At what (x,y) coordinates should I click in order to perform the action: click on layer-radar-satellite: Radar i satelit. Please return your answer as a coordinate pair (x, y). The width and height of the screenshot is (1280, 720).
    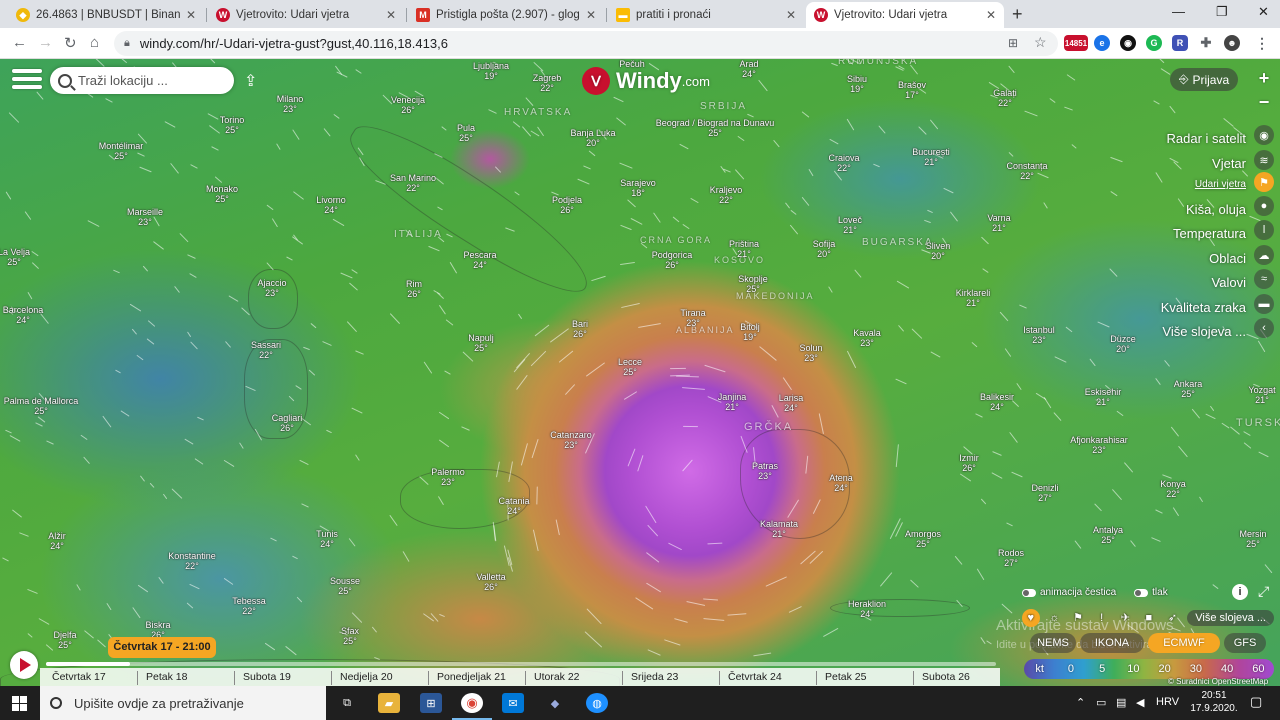
    Looking at the image, I should click on (1206, 138).